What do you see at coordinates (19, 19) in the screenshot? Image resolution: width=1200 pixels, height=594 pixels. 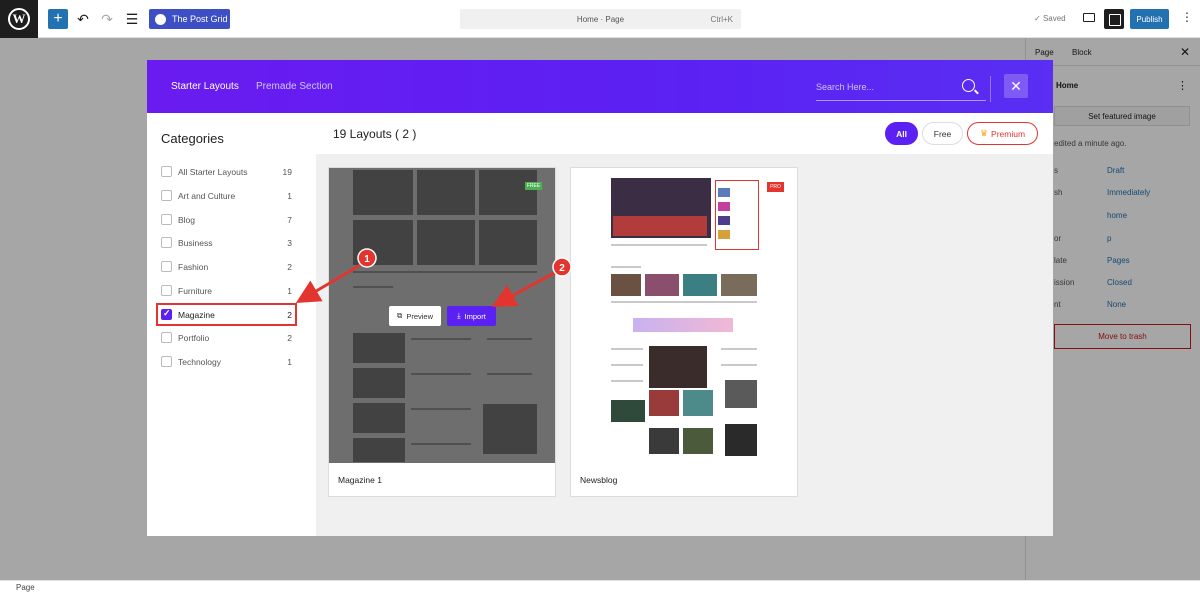 I see `wordpress-logo-icon: W` at bounding box center [19, 19].